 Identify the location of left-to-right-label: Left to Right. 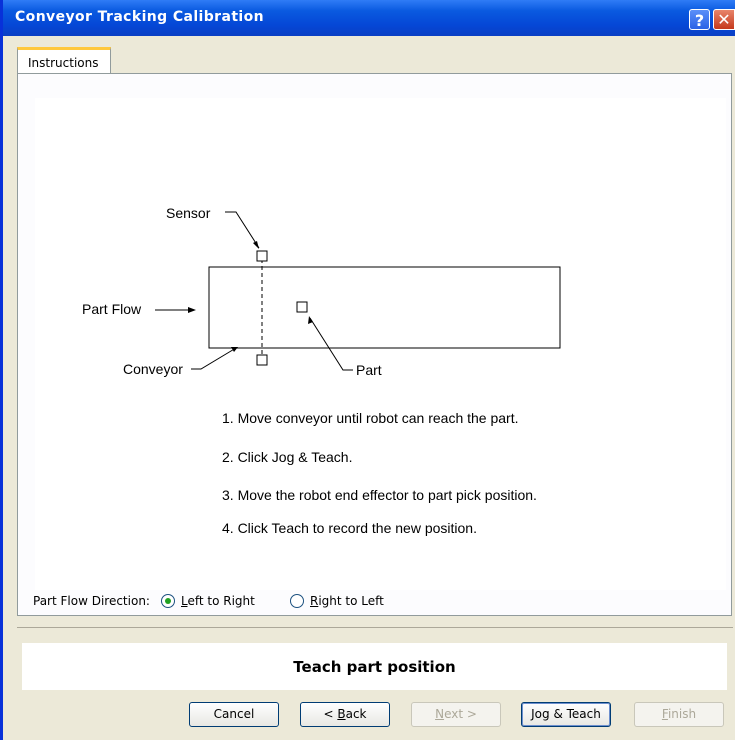
(218, 601).